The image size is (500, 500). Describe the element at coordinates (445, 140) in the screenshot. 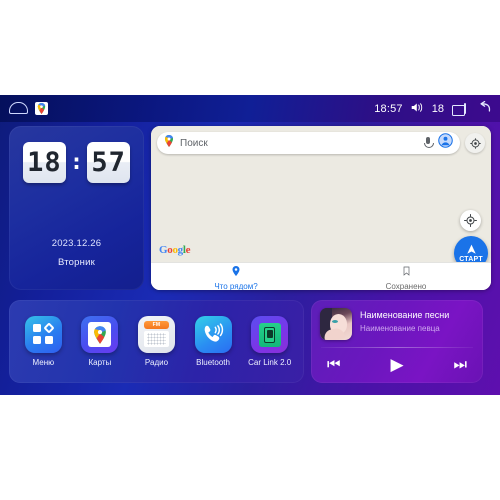

I see `avatar-glyph` at that location.